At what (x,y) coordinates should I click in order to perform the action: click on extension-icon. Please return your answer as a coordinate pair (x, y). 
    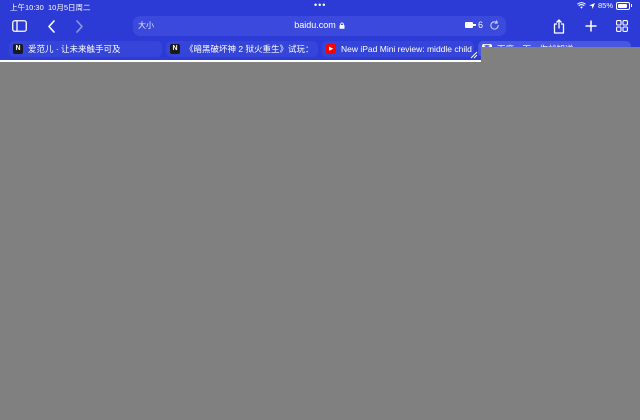
    Looking at the image, I should click on (470, 25).